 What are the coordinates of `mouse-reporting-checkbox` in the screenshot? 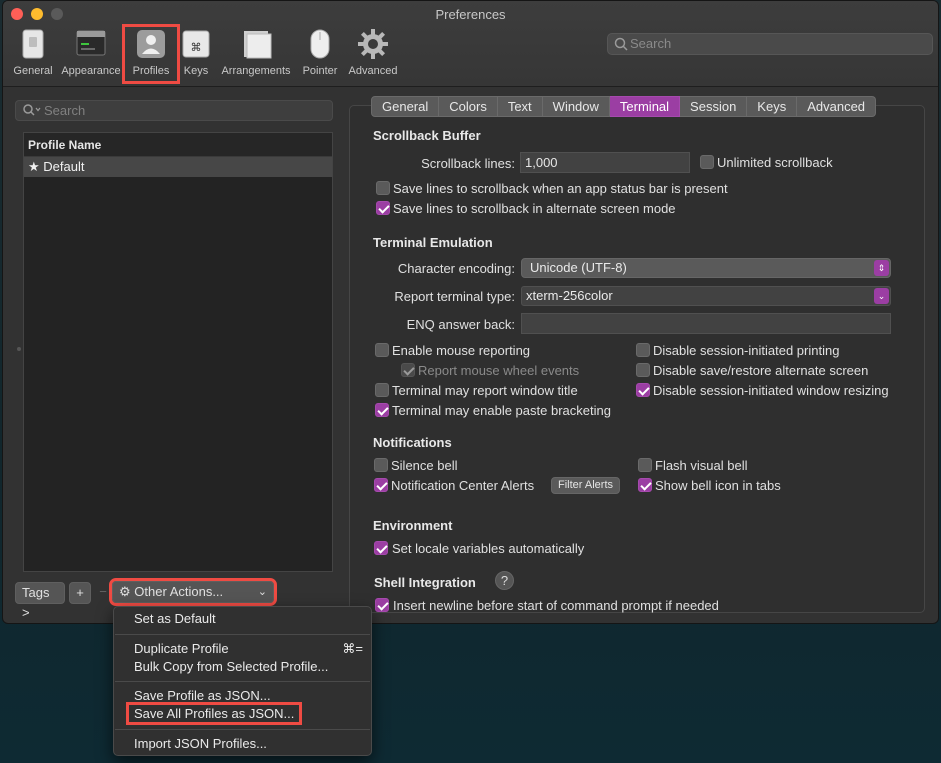 It's located at (382, 350).